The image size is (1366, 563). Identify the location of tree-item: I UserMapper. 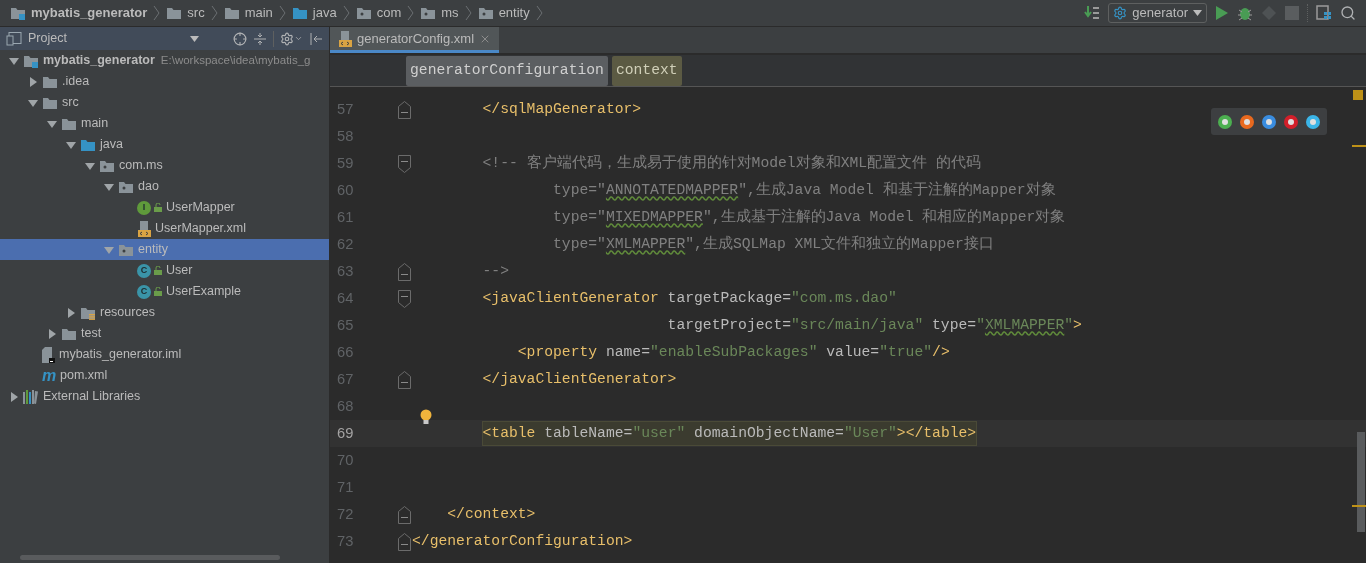
(164, 207).